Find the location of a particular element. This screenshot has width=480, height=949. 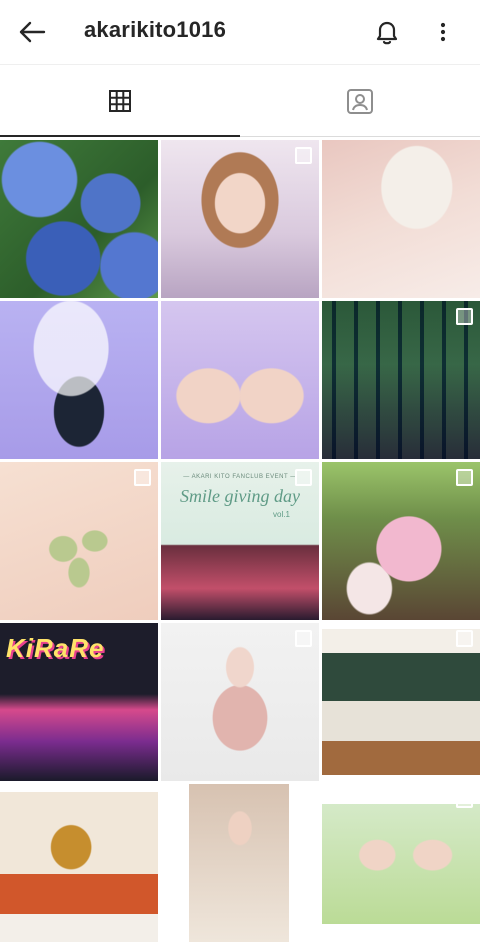

profile-tabs is located at coordinates (240, 101).